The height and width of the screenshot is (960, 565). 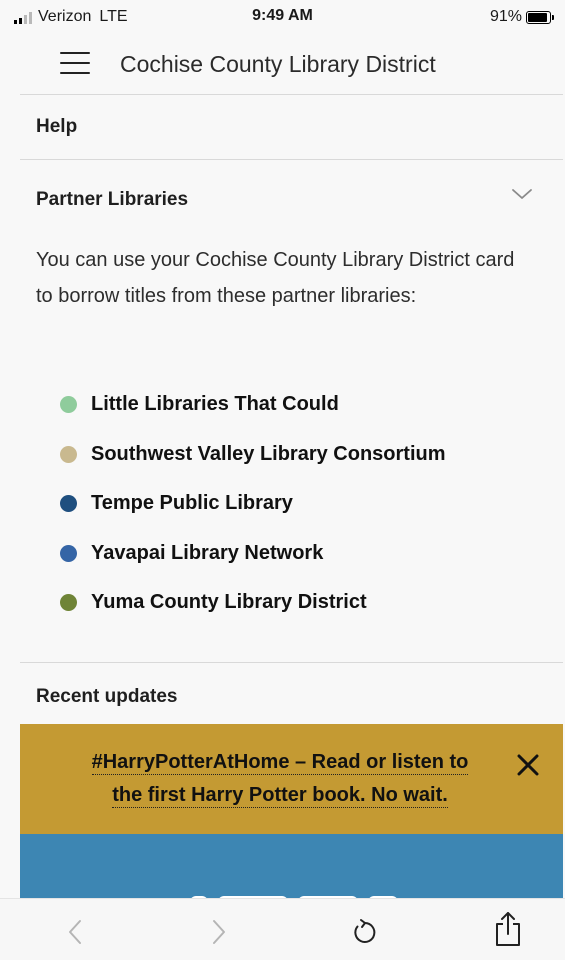 What do you see at coordinates (268, 453) in the screenshot?
I see `partner-name: Southwest Valley Library Consortium` at bounding box center [268, 453].